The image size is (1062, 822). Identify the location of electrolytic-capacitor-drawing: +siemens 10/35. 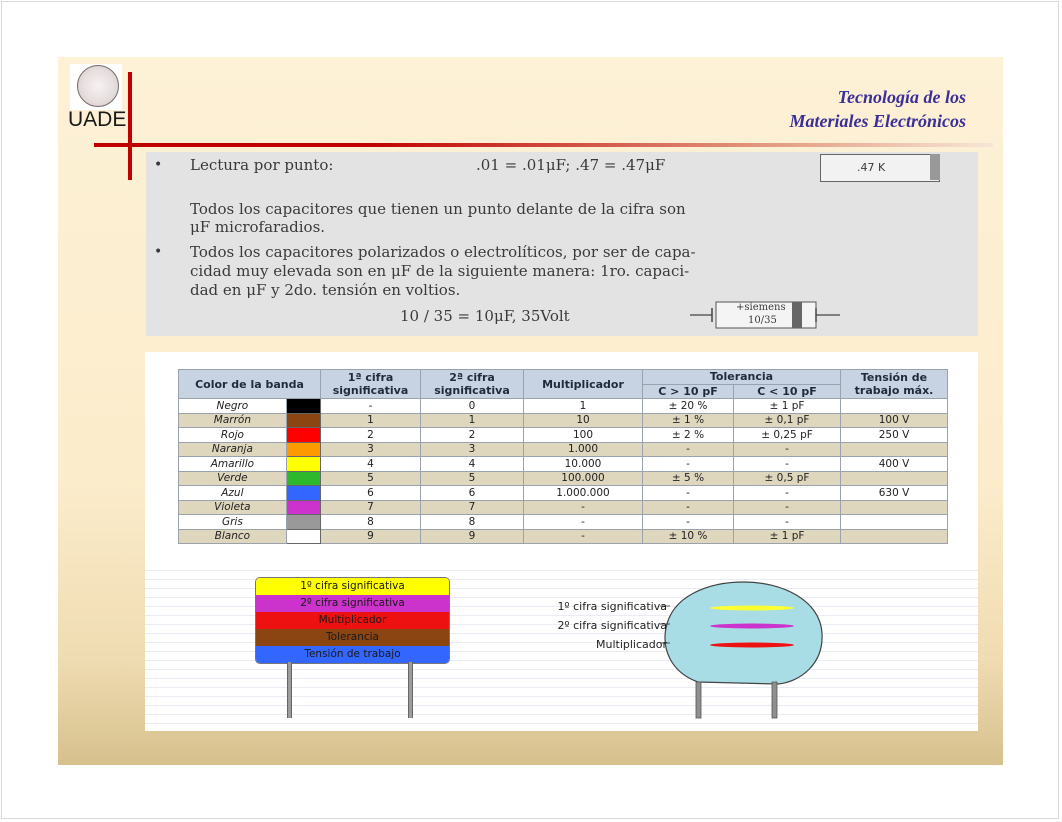
(765, 315).